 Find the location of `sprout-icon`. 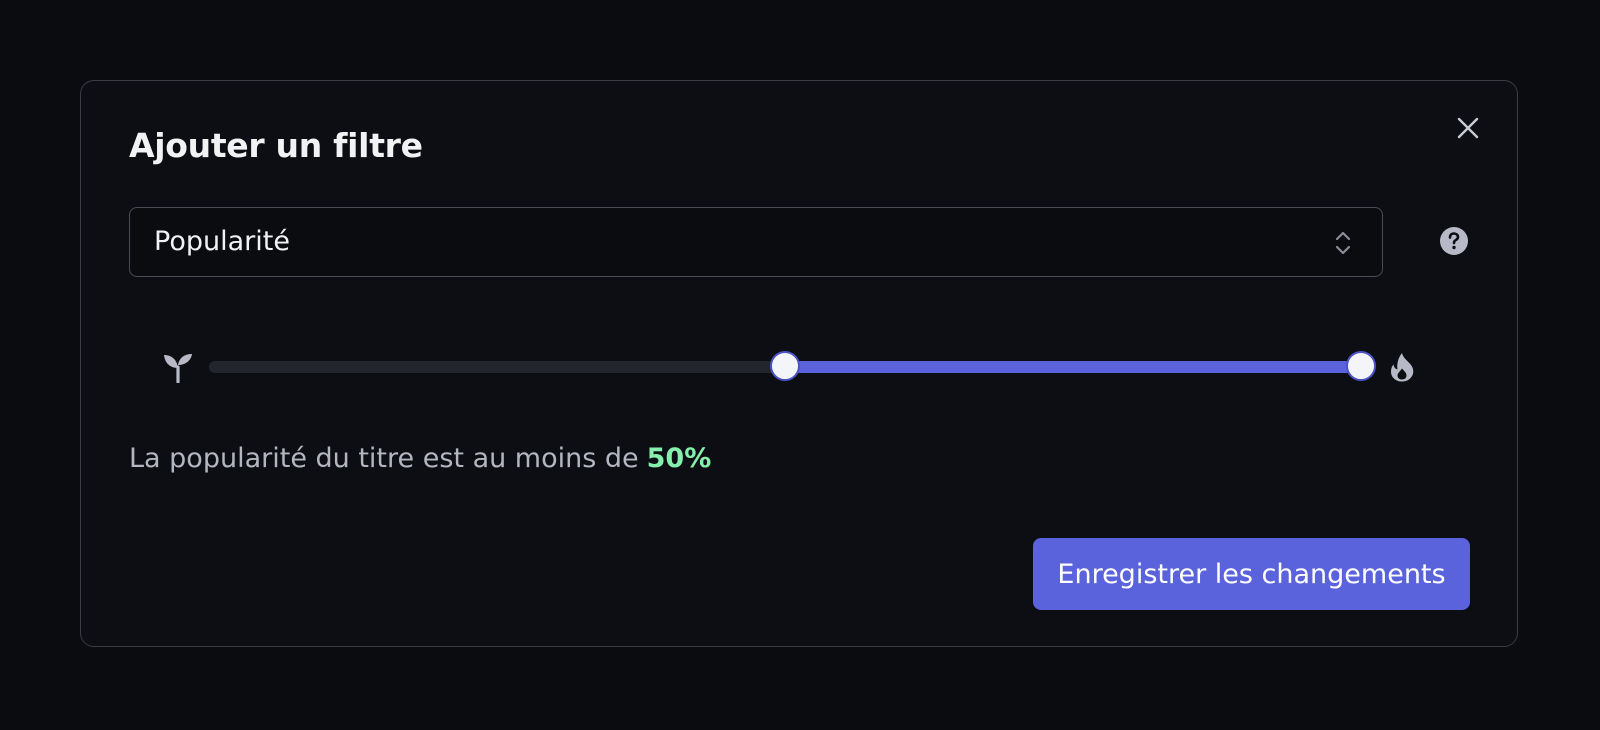

sprout-icon is located at coordinates (178, 368).